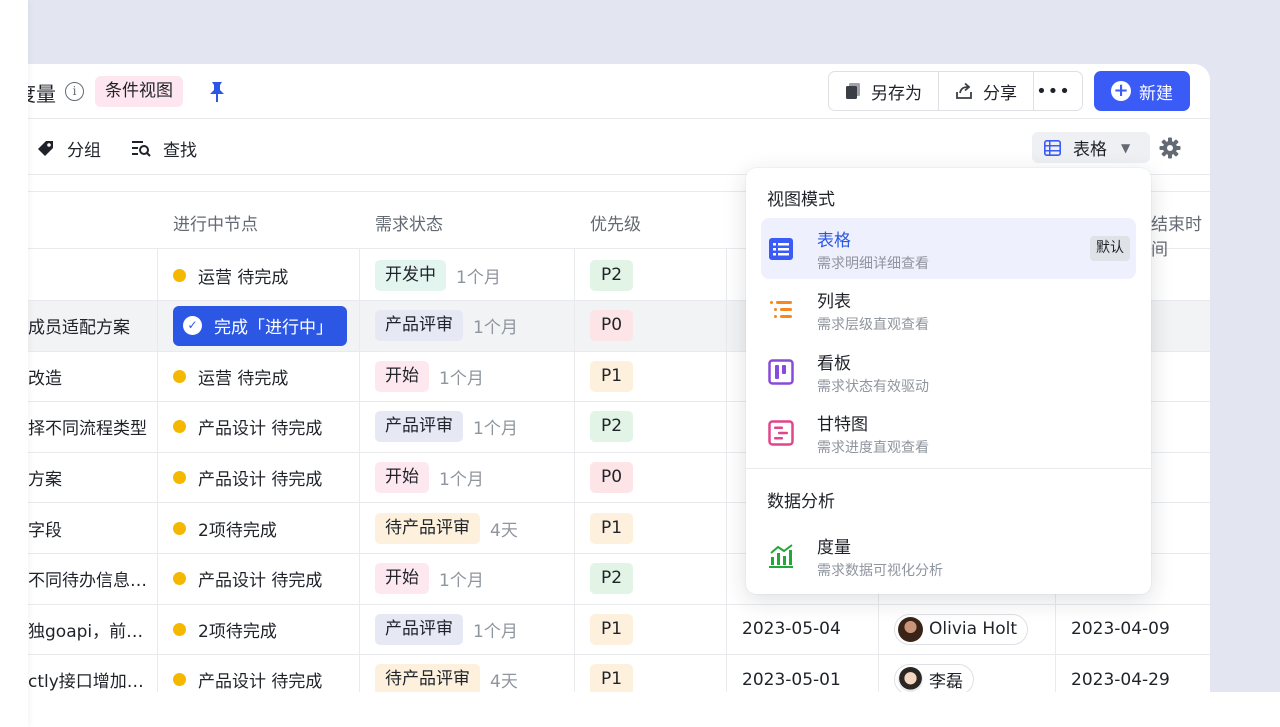  Describe the element at coordinates (42, 94) in the screenshot. I see `page-title: 度量` at that location.